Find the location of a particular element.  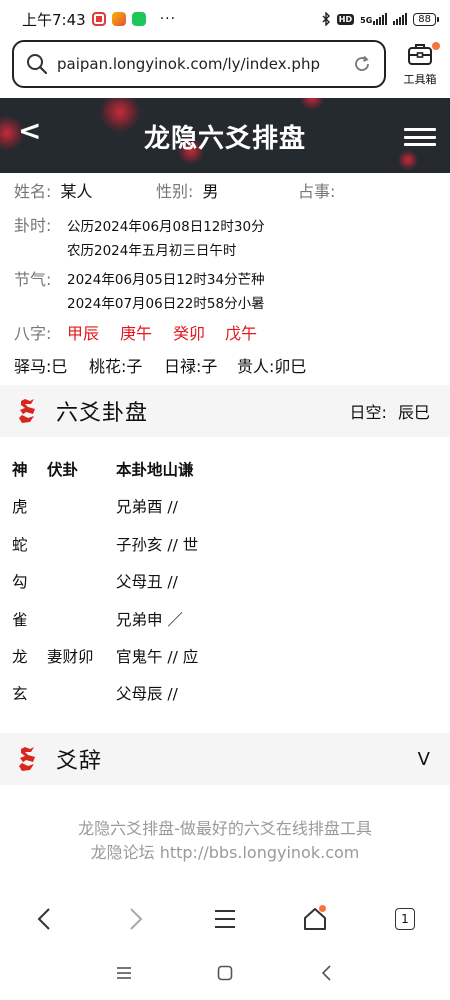

ri-kong: 日空: 辰巳 is located at coordinates (389, 411).